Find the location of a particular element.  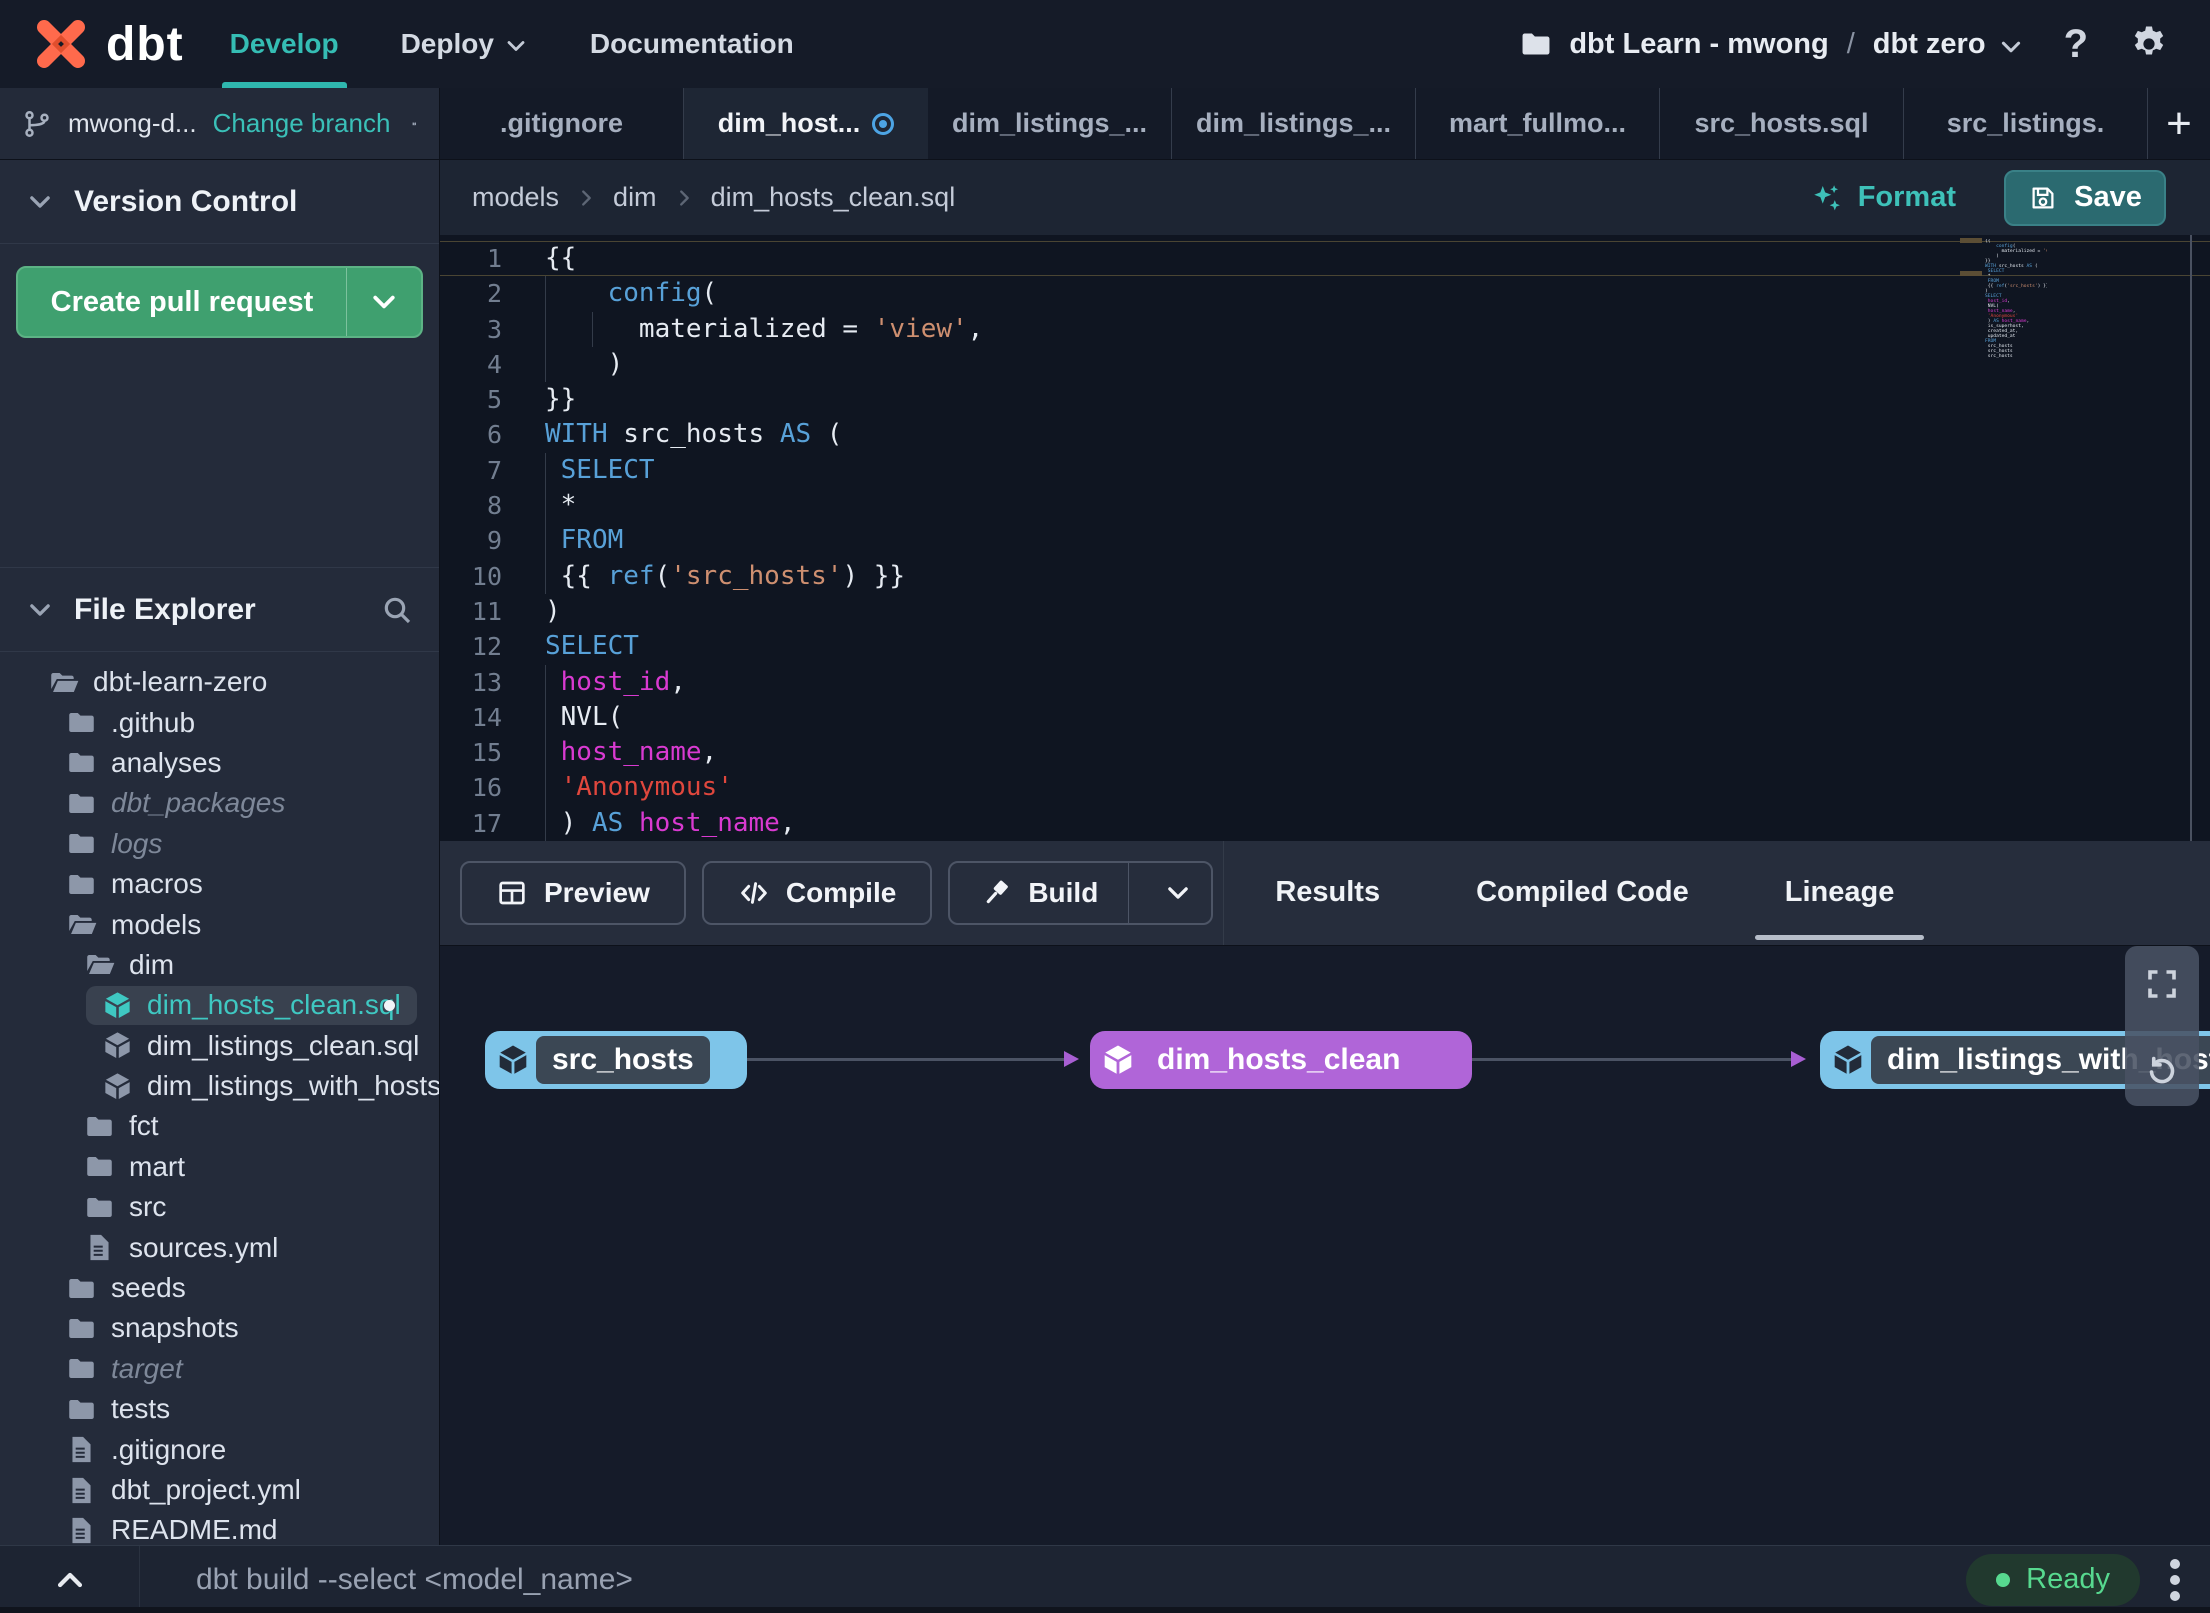

code-line-content: * is located at coordinates (1356, 506).